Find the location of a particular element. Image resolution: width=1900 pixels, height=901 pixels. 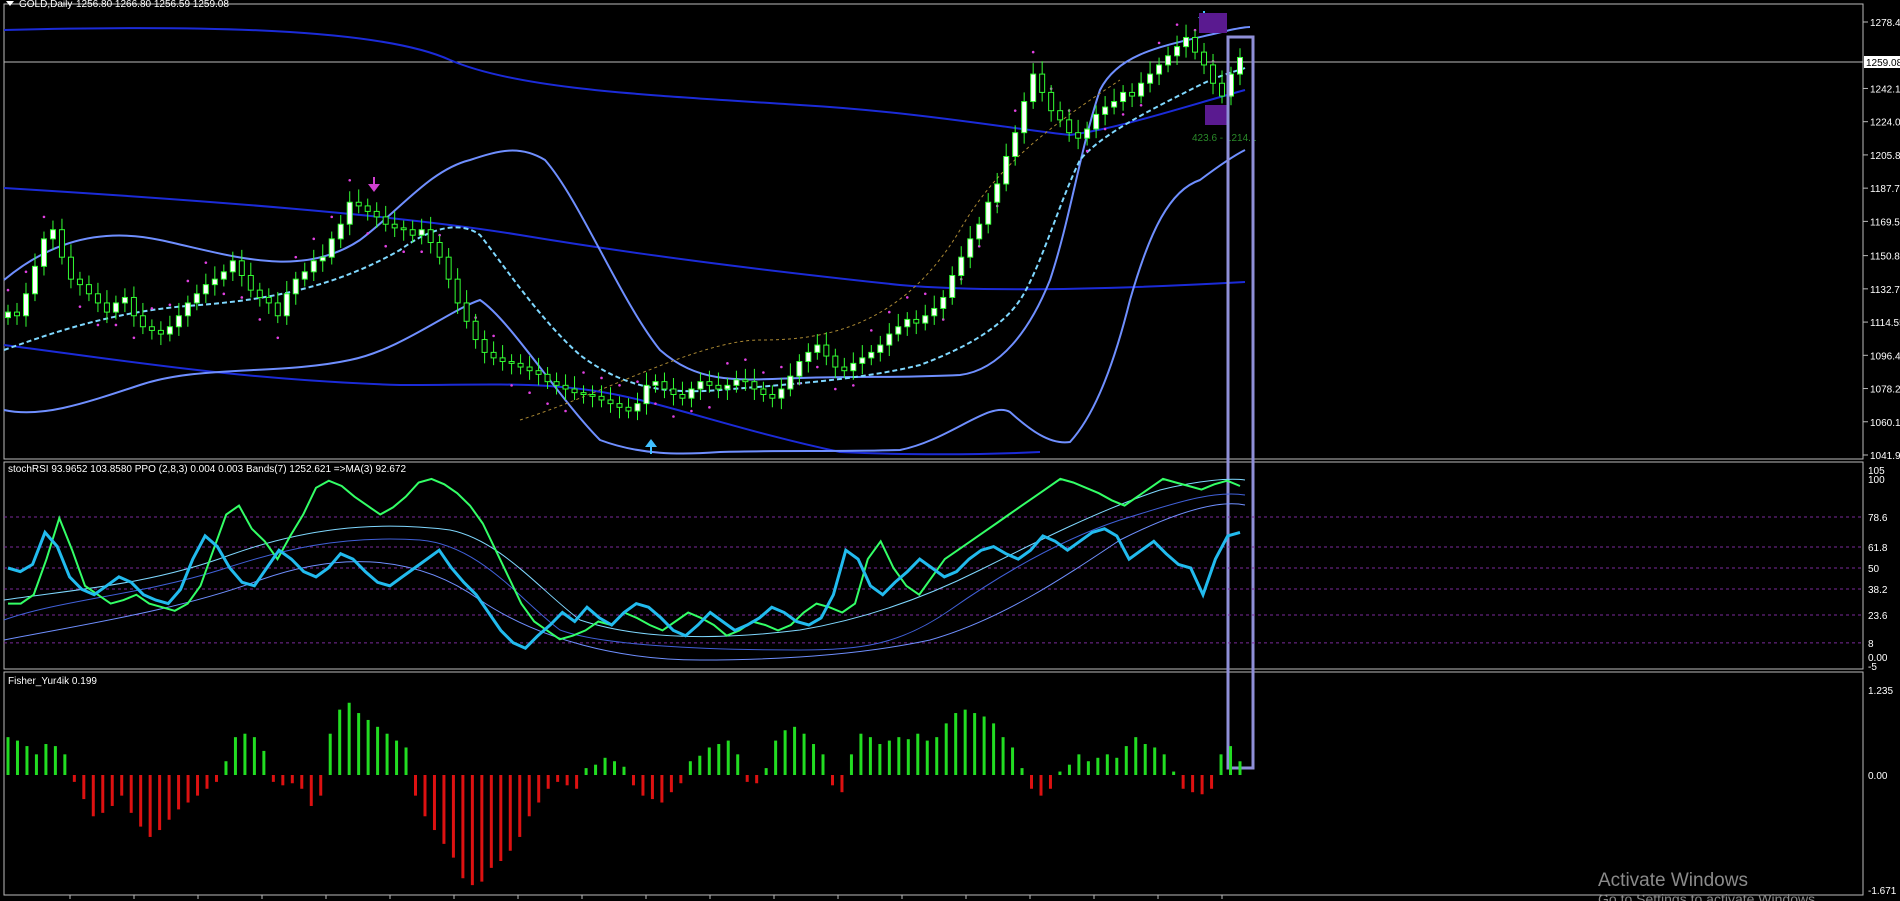

current-price-value: 1259.08 is located at coordinates (1883, 63).